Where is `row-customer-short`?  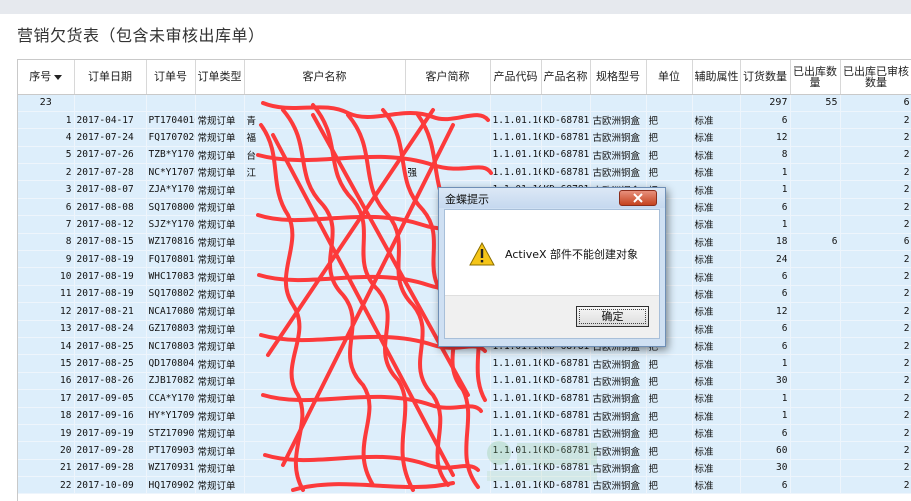 row-customer-short is located at coordinates (448, 137).